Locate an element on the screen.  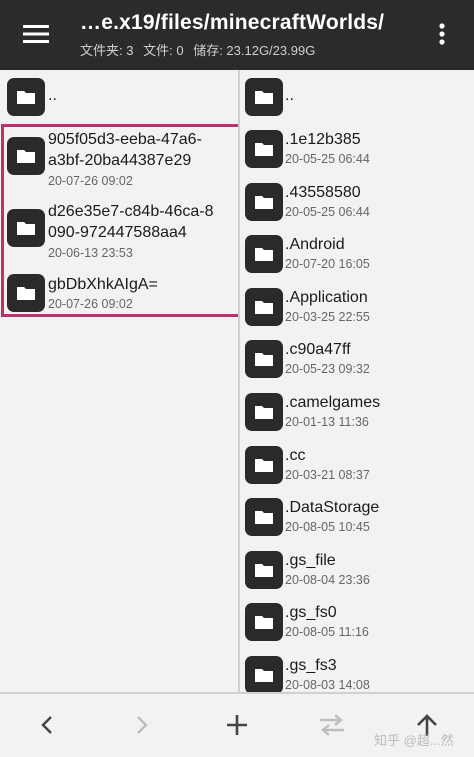
files-count: 文件: 0 is located at coordinates (163, 50).